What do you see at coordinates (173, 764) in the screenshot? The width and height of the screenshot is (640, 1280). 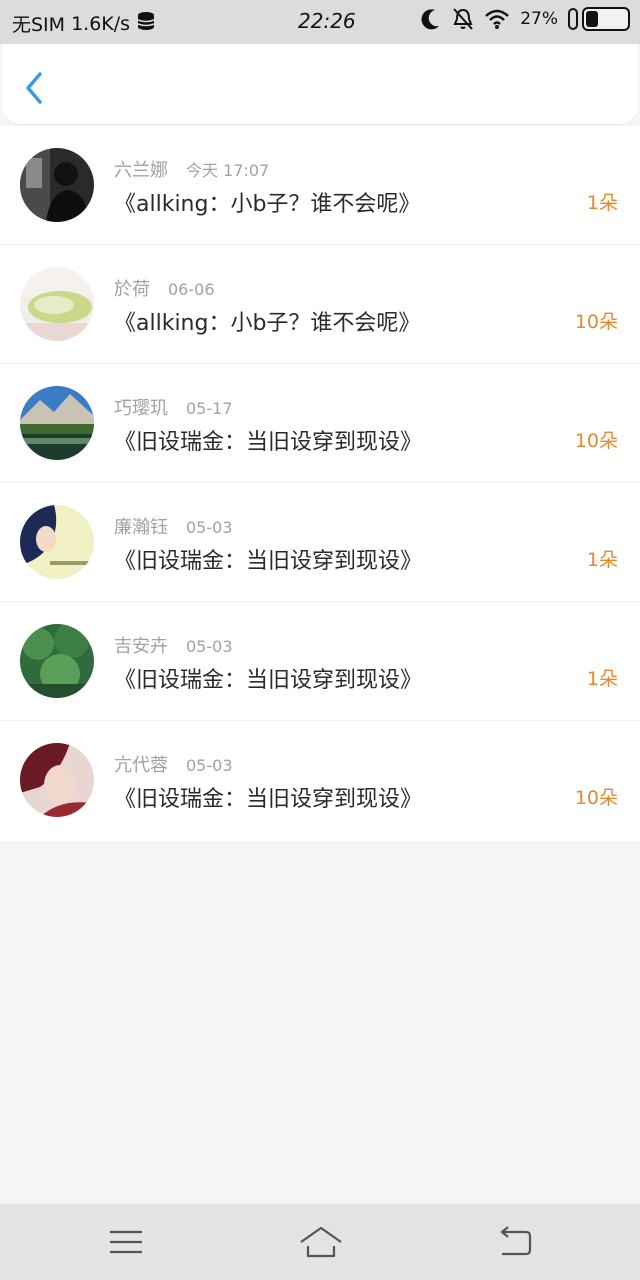 I see `item-meta: 亢代蓉 05-03` at bounding box center [173, 764].